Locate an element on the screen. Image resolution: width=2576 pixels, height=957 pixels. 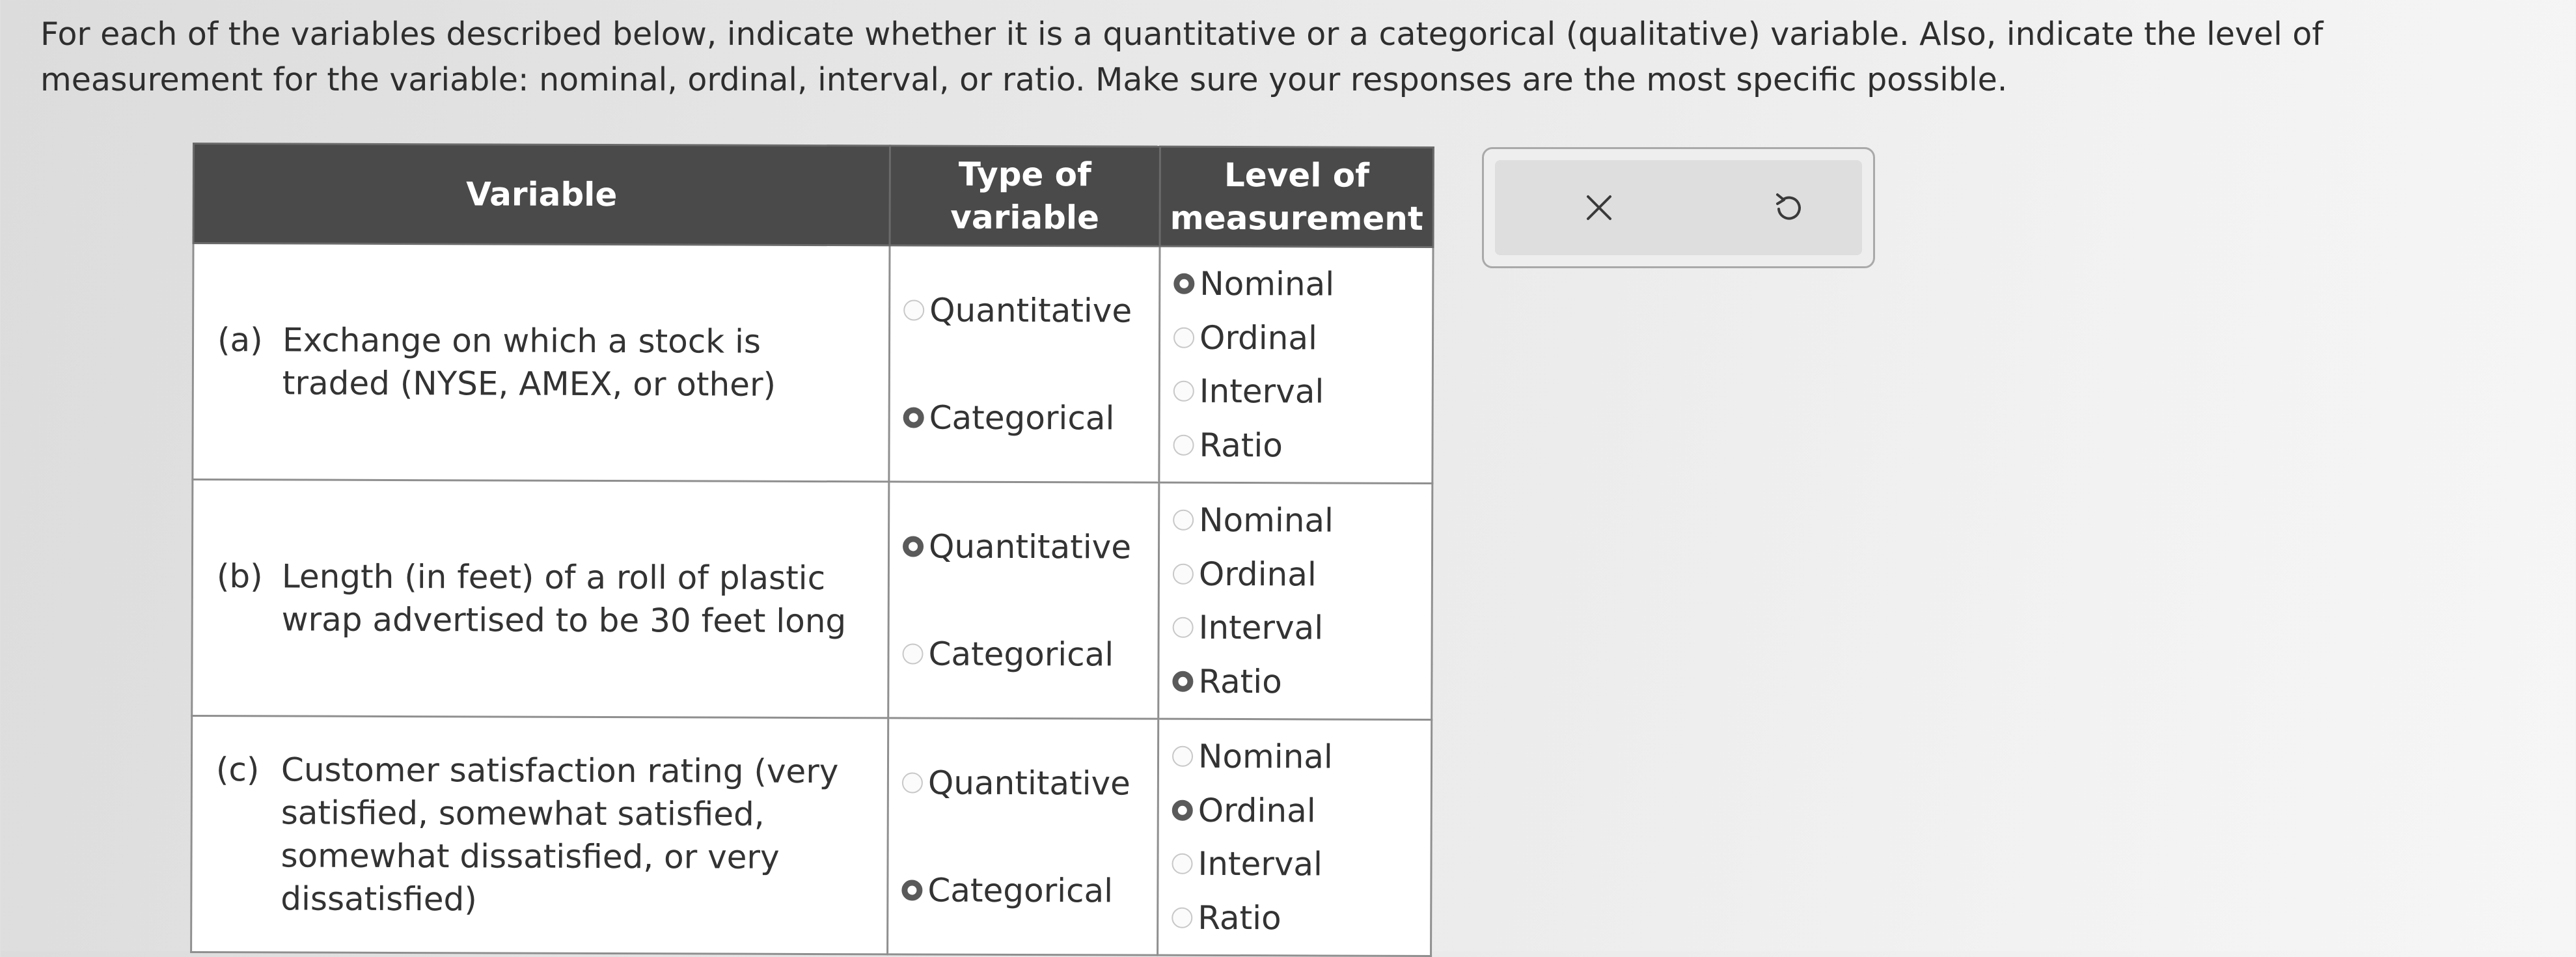
radio-interval-b: Interval is located at coordinates (1295, 628).